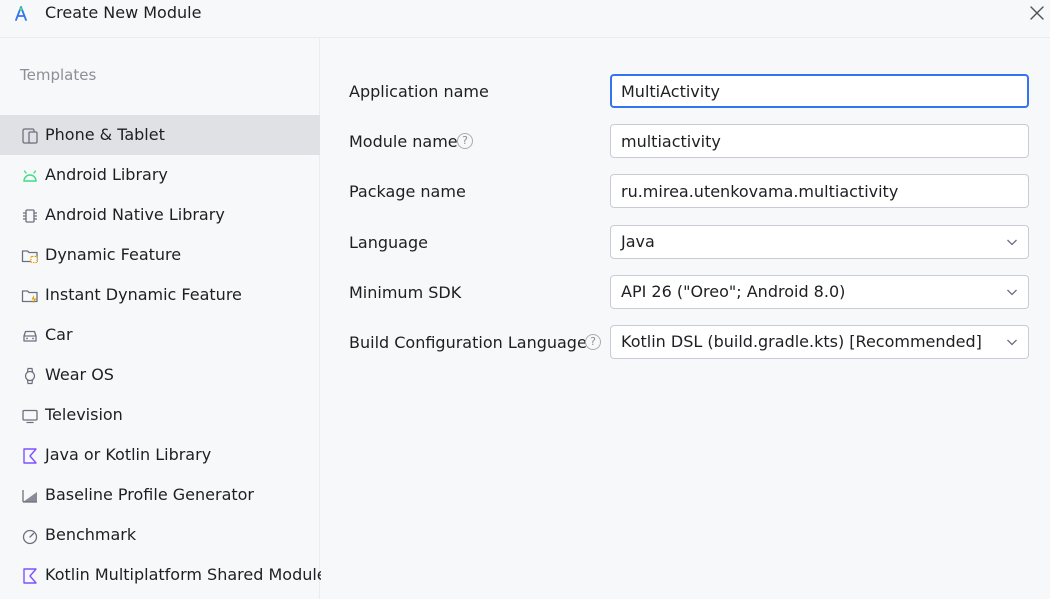  What do you see at coordinates (30, 216) in the screenshot?
I see `chip-icon` at bounding box center [30, 216].